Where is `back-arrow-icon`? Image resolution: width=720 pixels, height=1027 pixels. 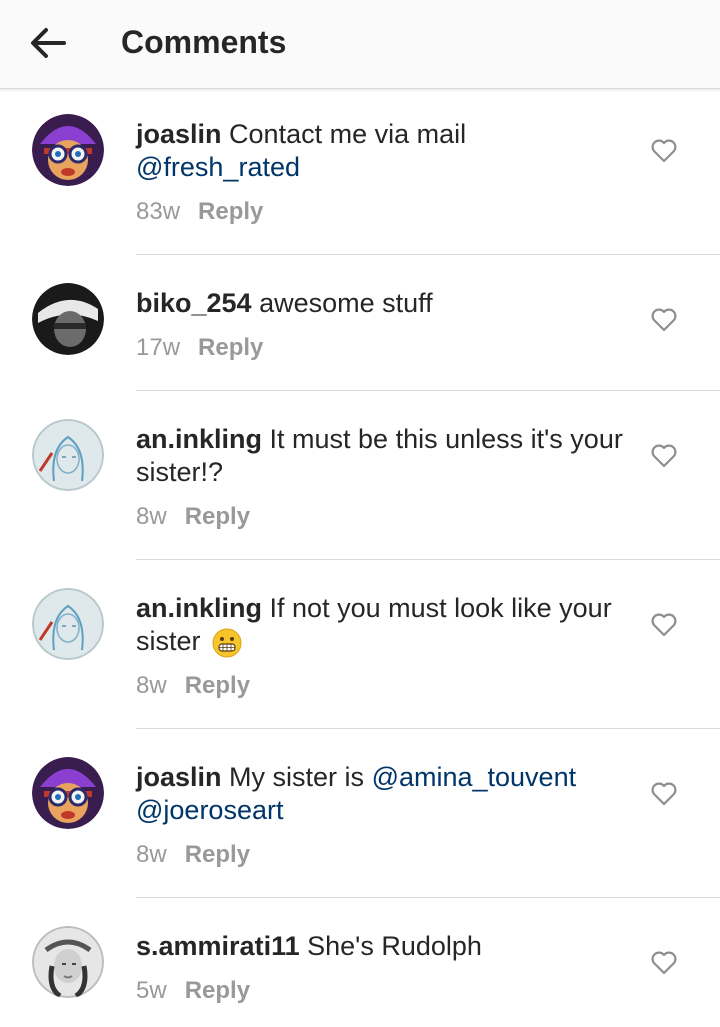
back-arrow-icon is located at coordinates (48, 43).